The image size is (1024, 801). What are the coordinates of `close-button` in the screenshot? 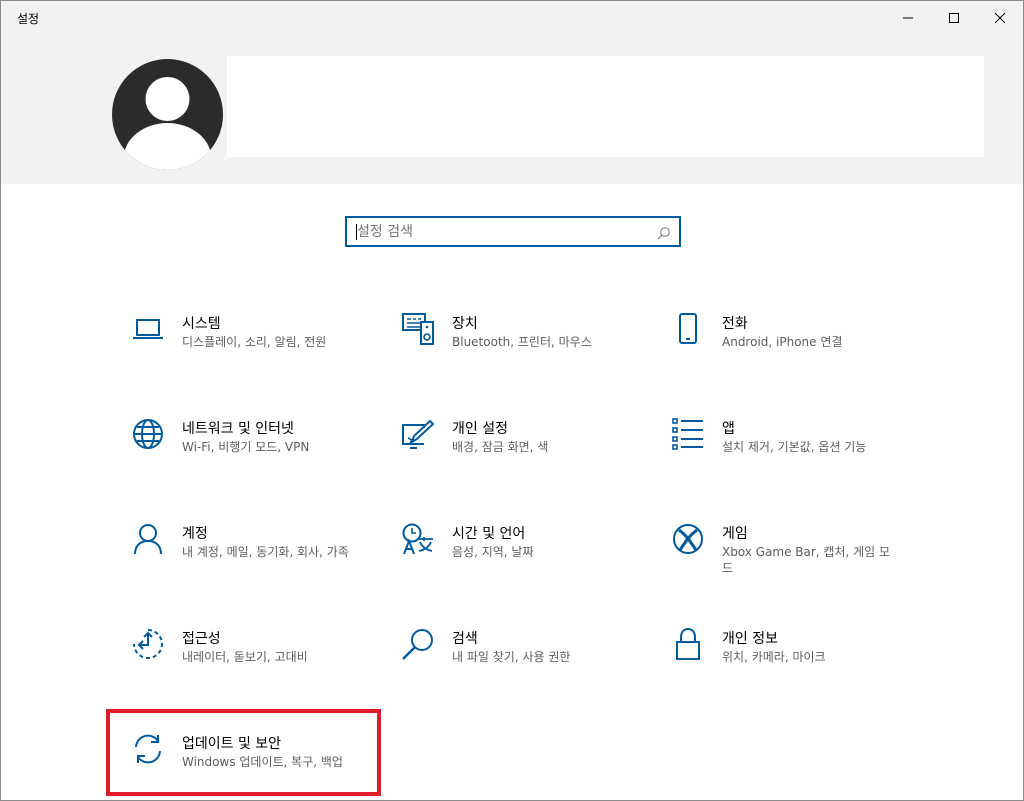 It's located at (1000, 17).